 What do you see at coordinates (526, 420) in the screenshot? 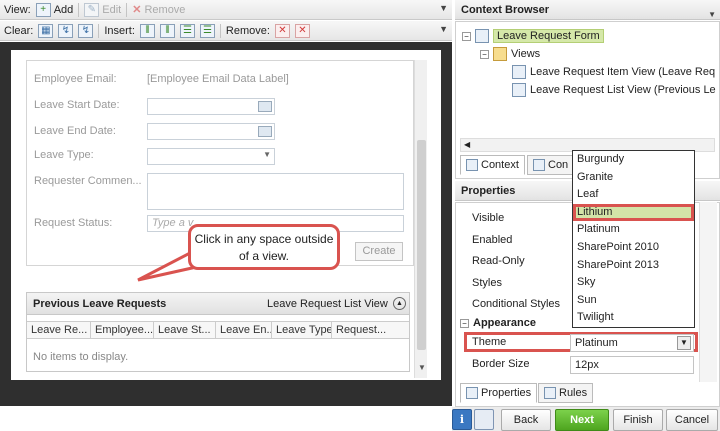
I see `back-button: Back` at bounding box center [526, 420].